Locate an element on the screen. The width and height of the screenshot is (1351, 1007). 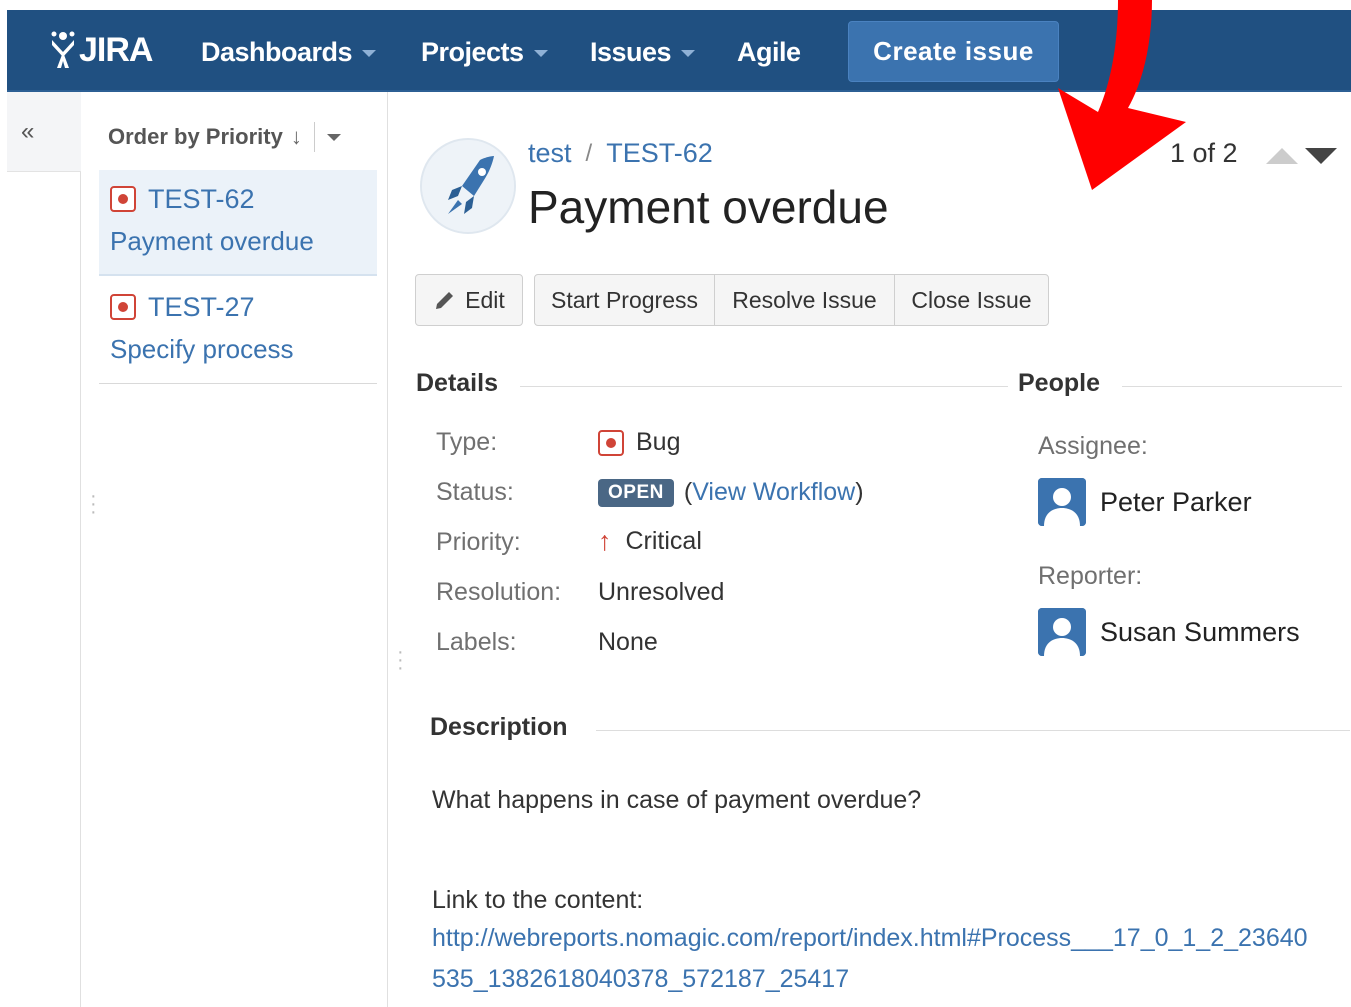
nav-agile: Agile is located at coordinates (769, 52).